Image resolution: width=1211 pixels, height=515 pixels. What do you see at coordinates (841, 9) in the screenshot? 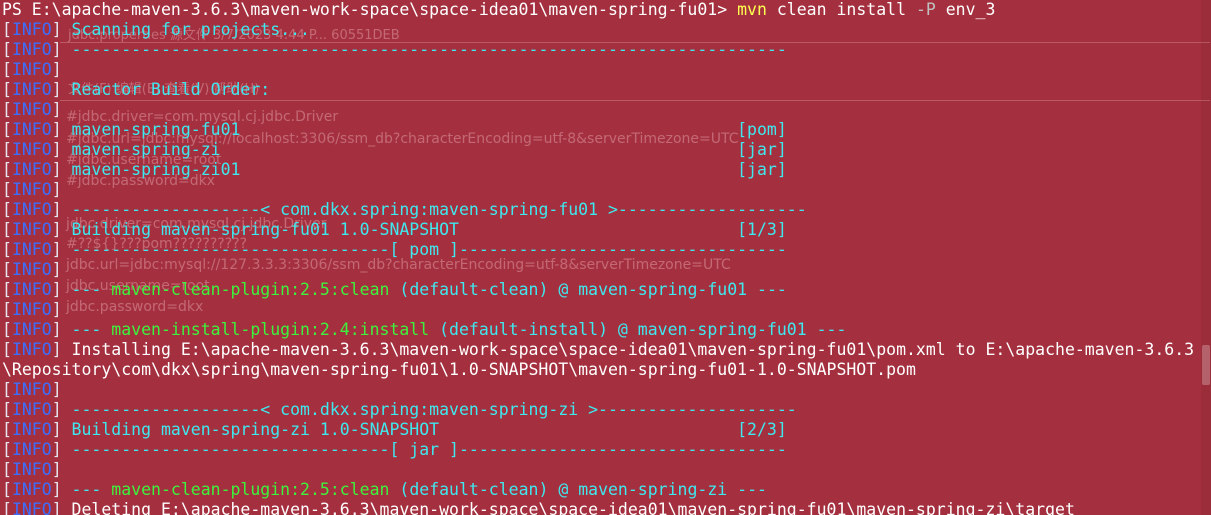
I see `command-args: clean install` at bounding box center [841, 9].